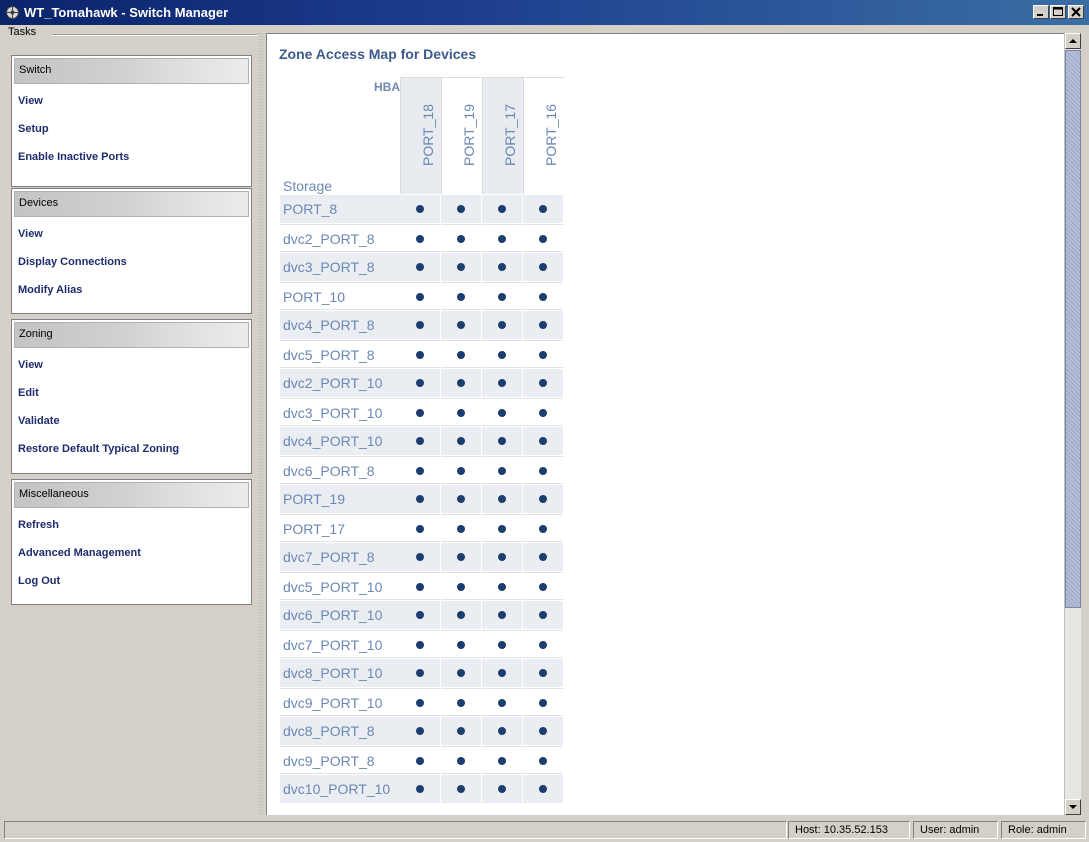 The height and width of the screenshot is (842, 1089). I want to click on window-title-bar: WT_Tomahawk - Switch Manager, so click(544, 12).